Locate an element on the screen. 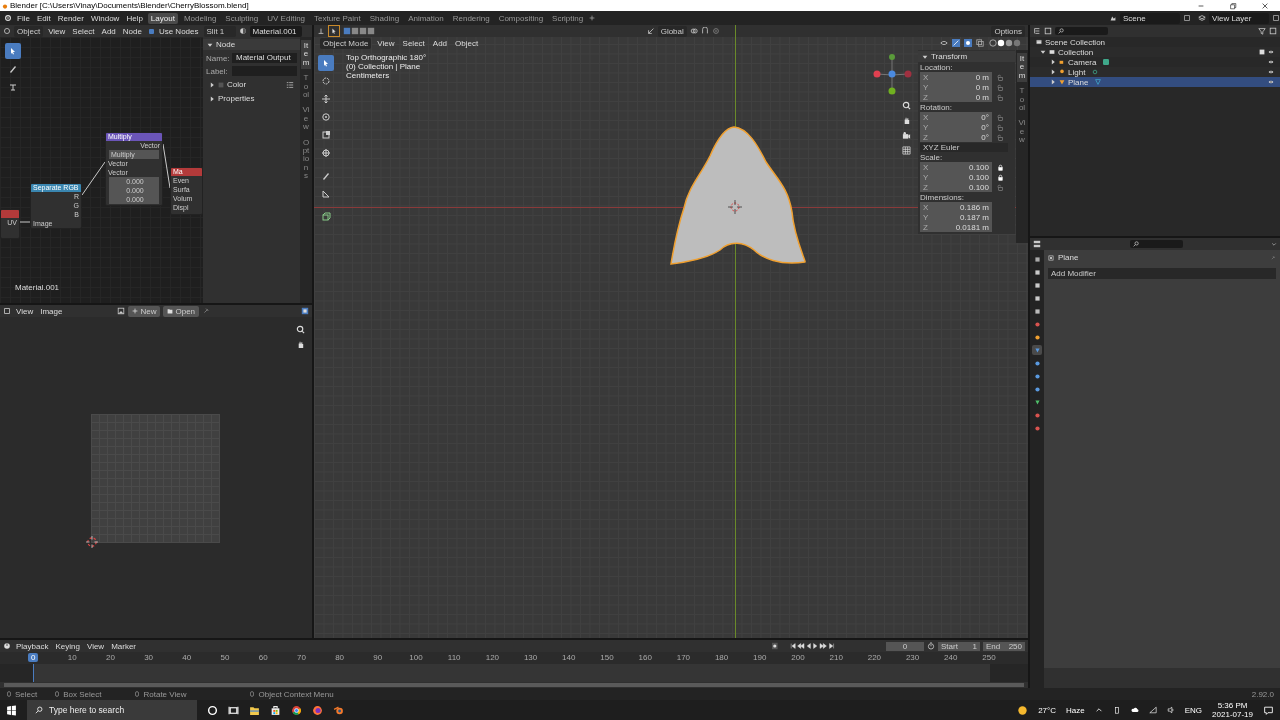  tree-row: Camera is located at coordinates (1155, 62).